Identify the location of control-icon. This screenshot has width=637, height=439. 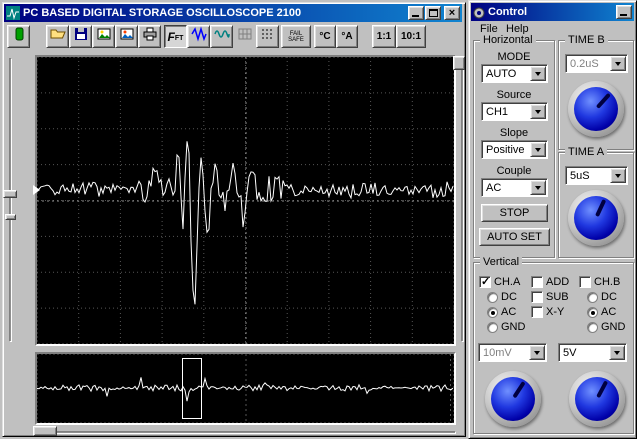
(479, 12).